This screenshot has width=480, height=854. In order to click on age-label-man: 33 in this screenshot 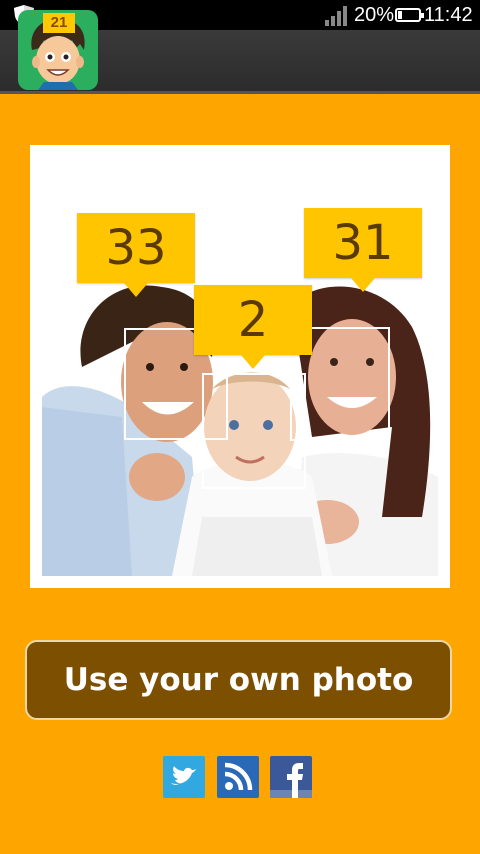, I will do `click(136, 255)`.